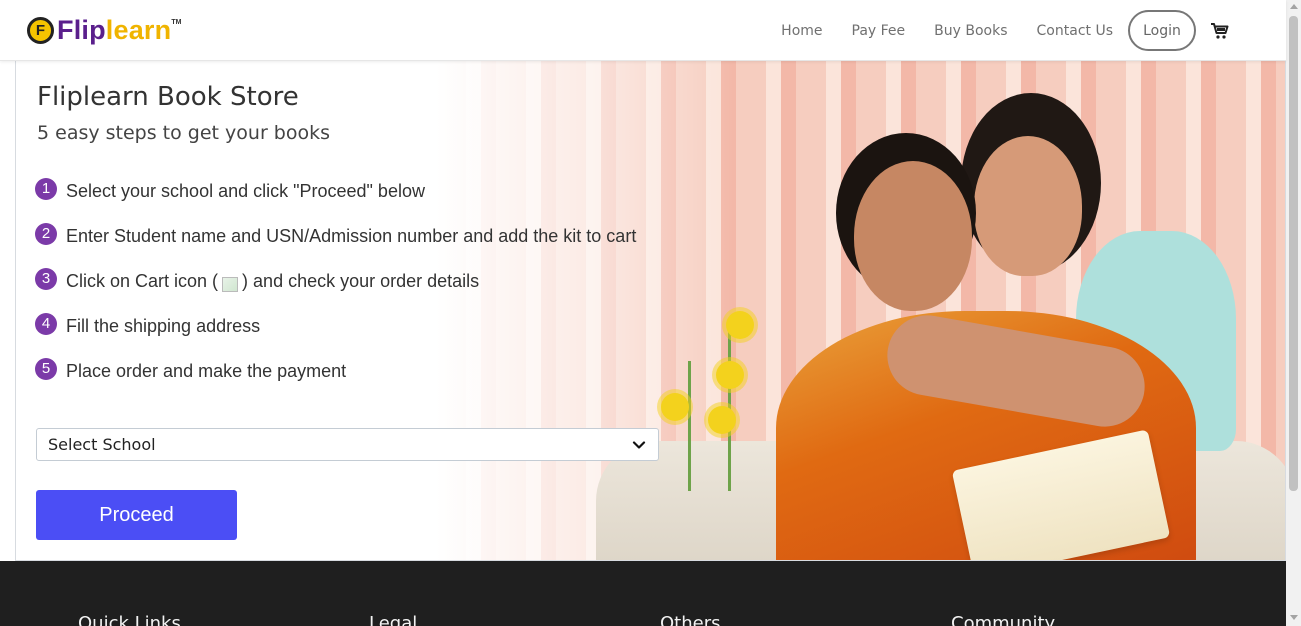 This screenshot has width=1301, height=626. What do you see at coordinates (801, 31) in the screenshot?
I see `nav-home: Home` at bounding box center [801, 31].